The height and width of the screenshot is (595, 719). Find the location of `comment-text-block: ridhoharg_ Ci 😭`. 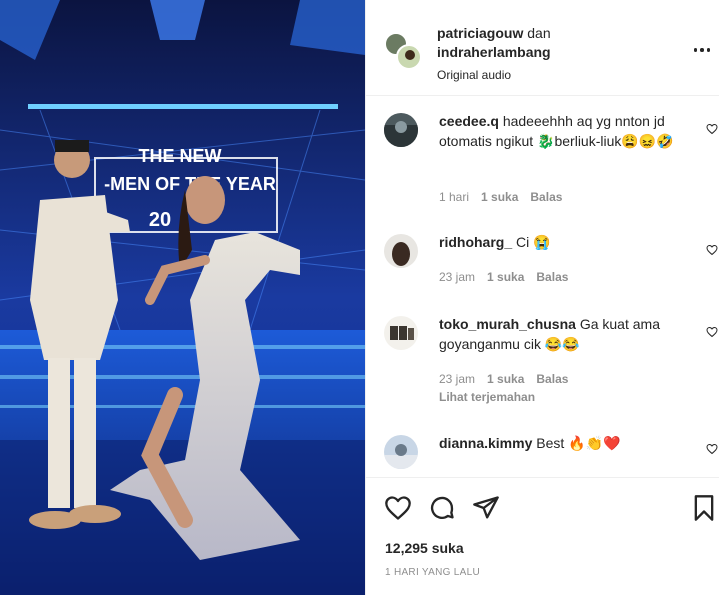

comment-text-block: ridhoharg_ Ci 😭 is located at coordinates (566, 242).